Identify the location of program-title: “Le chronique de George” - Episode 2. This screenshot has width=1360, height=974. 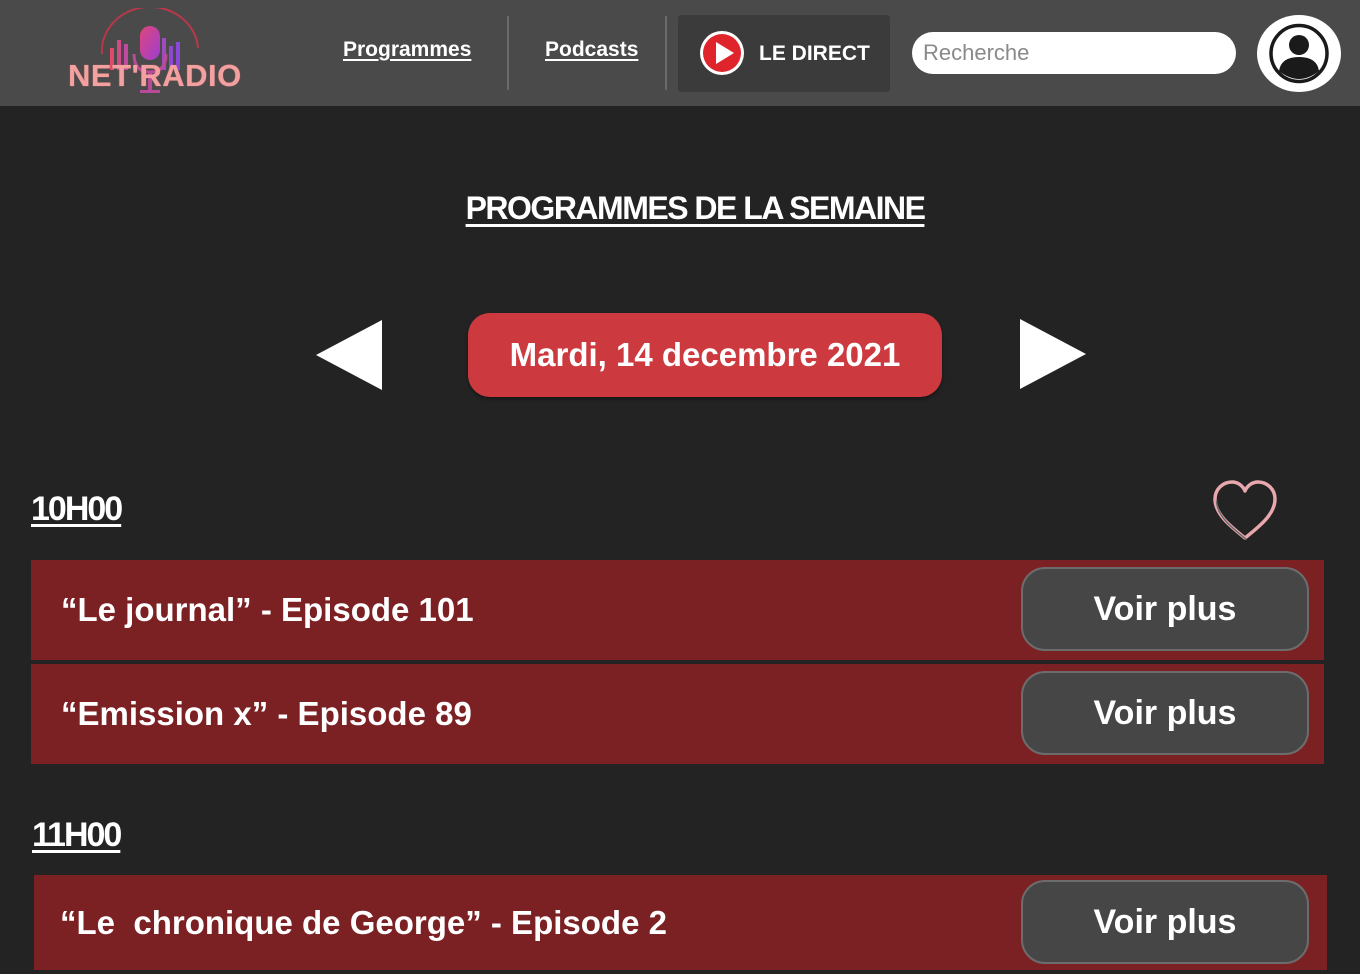
(363, 922).